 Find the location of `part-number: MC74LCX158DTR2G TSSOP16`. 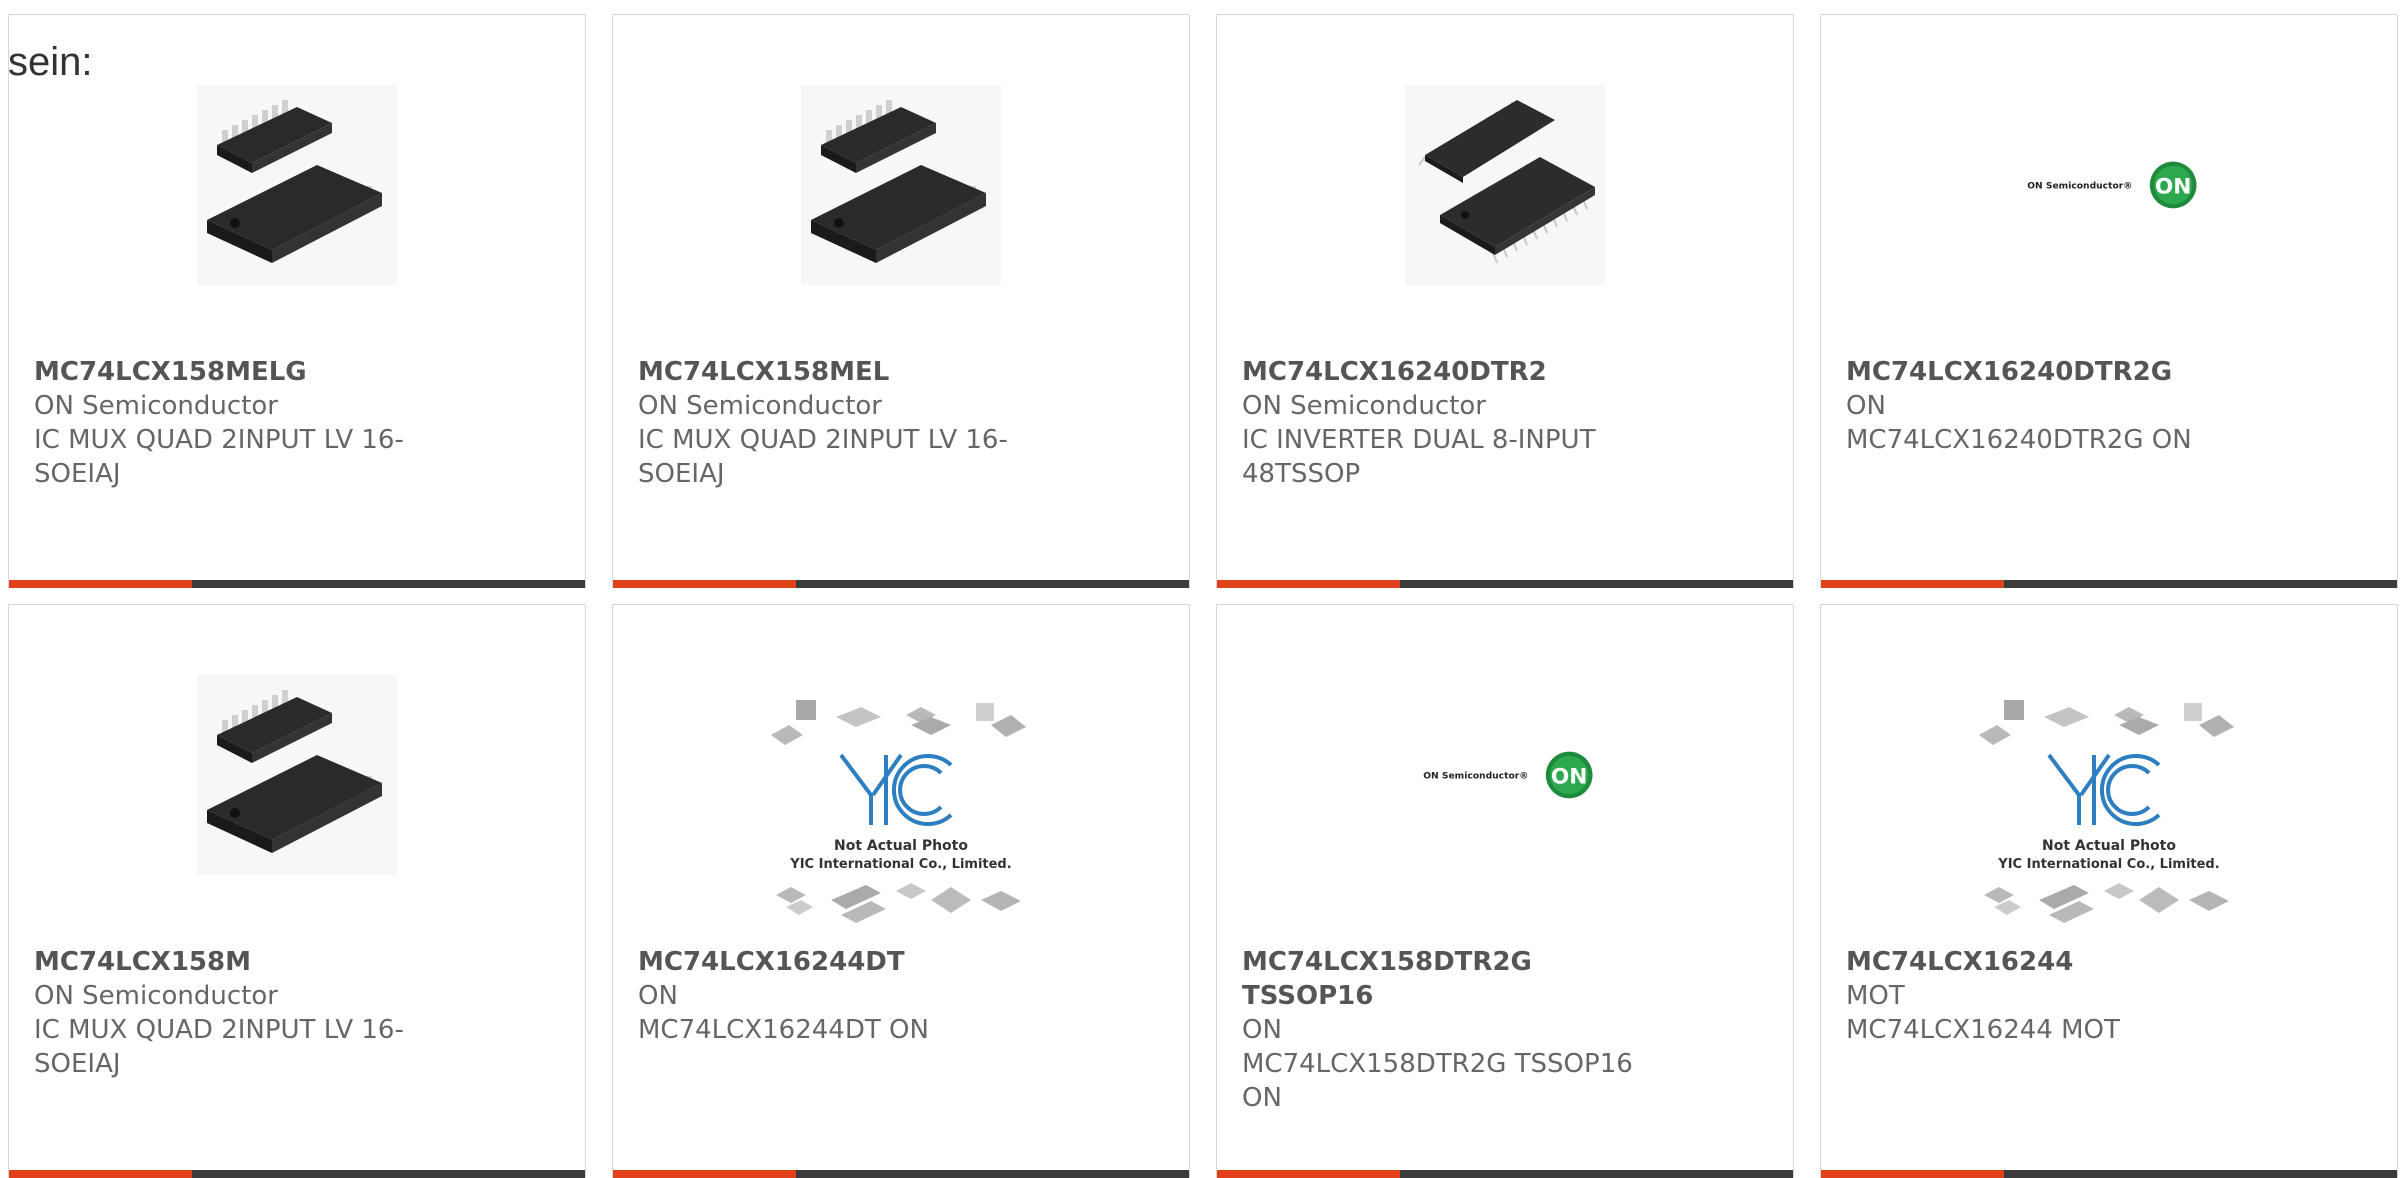

part-number: MC74LCX158DTR2G TSSOP16 is located at coordinates (1452, 979).